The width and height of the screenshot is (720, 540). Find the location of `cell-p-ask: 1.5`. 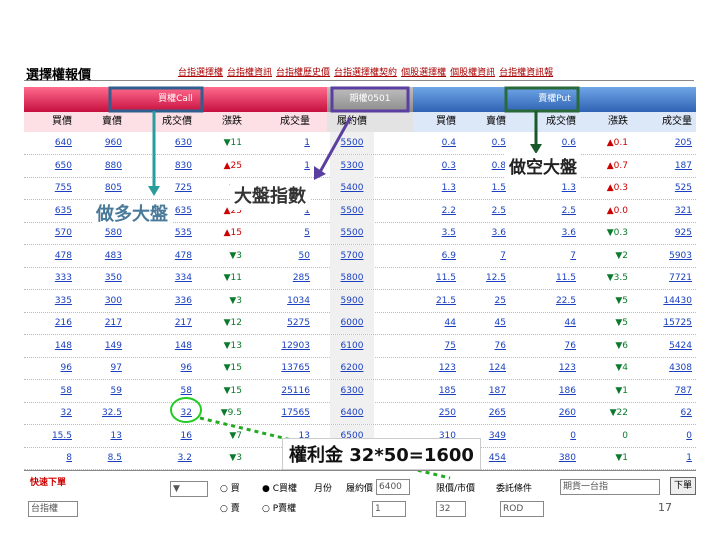

cell-p-ask: 1.5 is located at coordinates (489, 188).